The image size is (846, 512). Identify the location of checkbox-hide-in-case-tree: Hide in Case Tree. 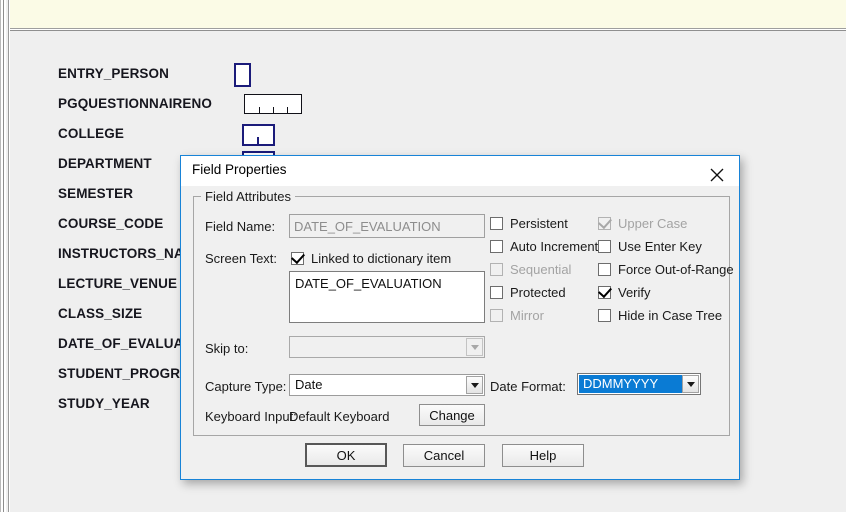
(660, 315).